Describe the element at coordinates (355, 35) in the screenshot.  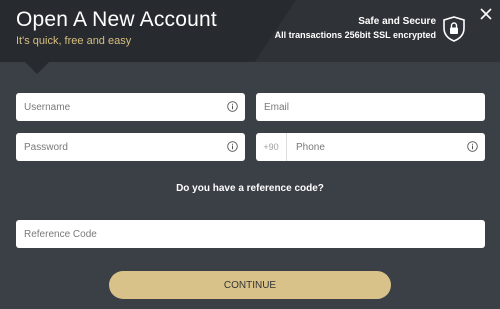
I see `security-subtitle: All transactions 256bit SSL encrypted` at that location.